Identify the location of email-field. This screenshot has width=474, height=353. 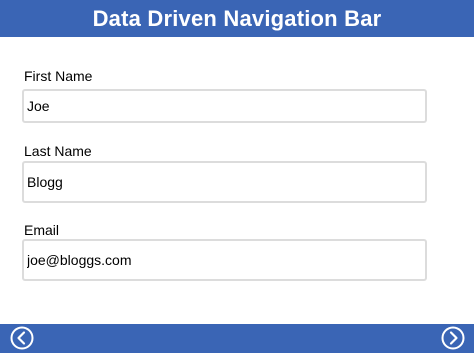
(224, 260).